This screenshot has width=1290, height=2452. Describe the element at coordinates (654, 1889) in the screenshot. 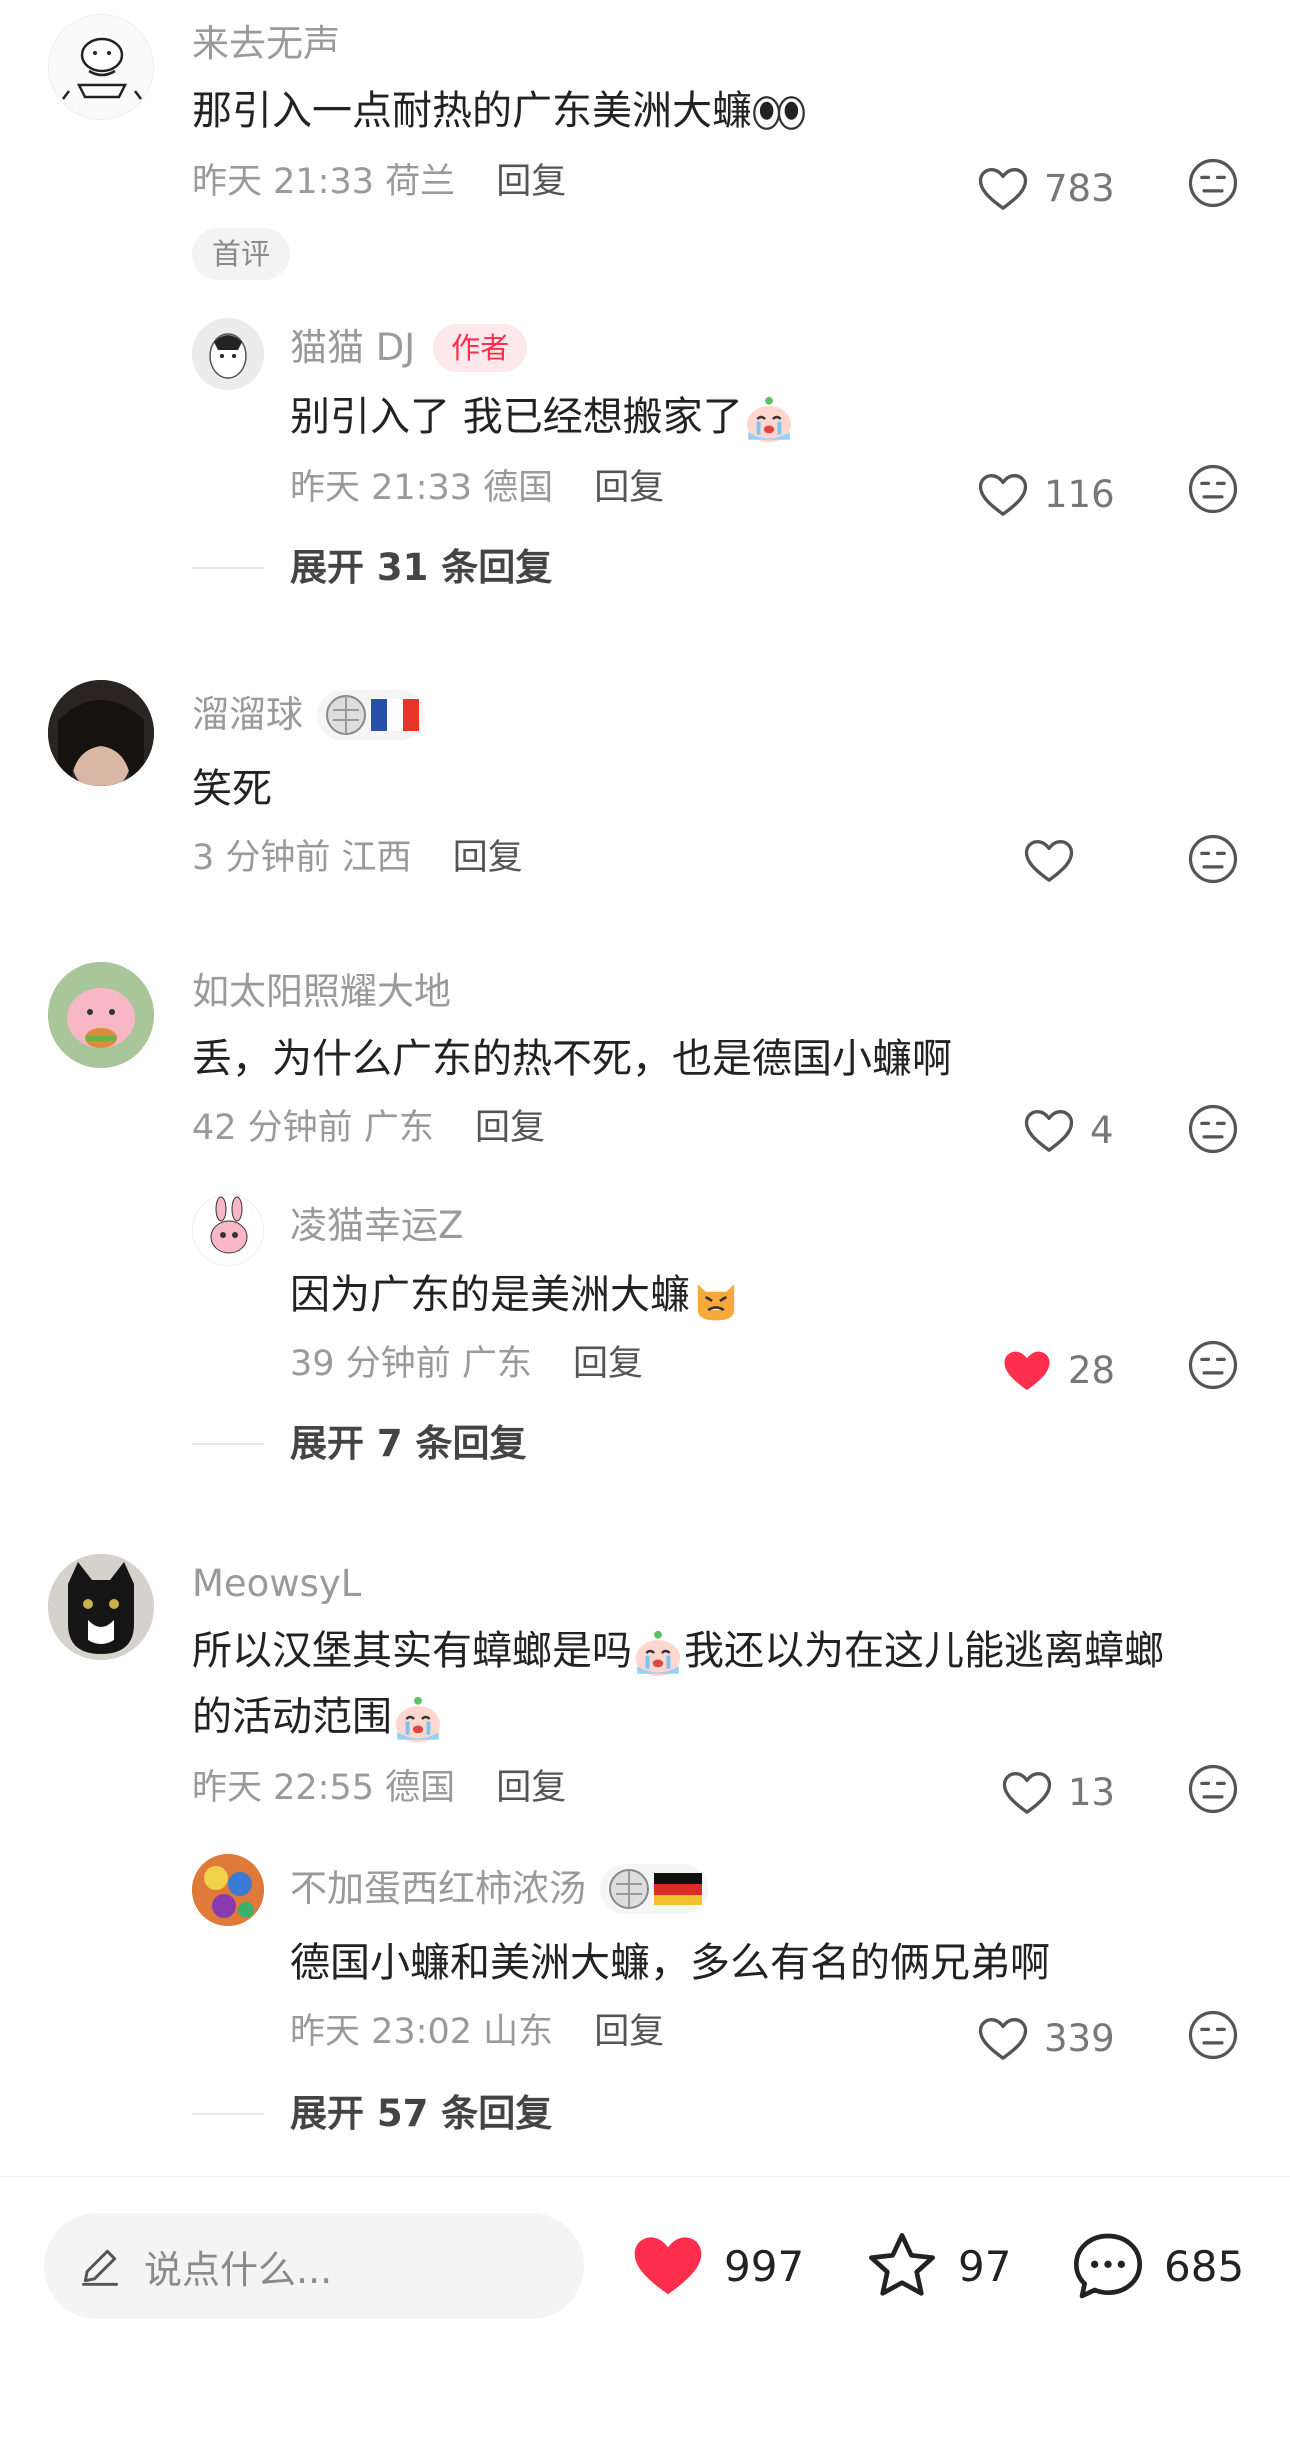

I see `germany-flag-badge-icon` at that location.